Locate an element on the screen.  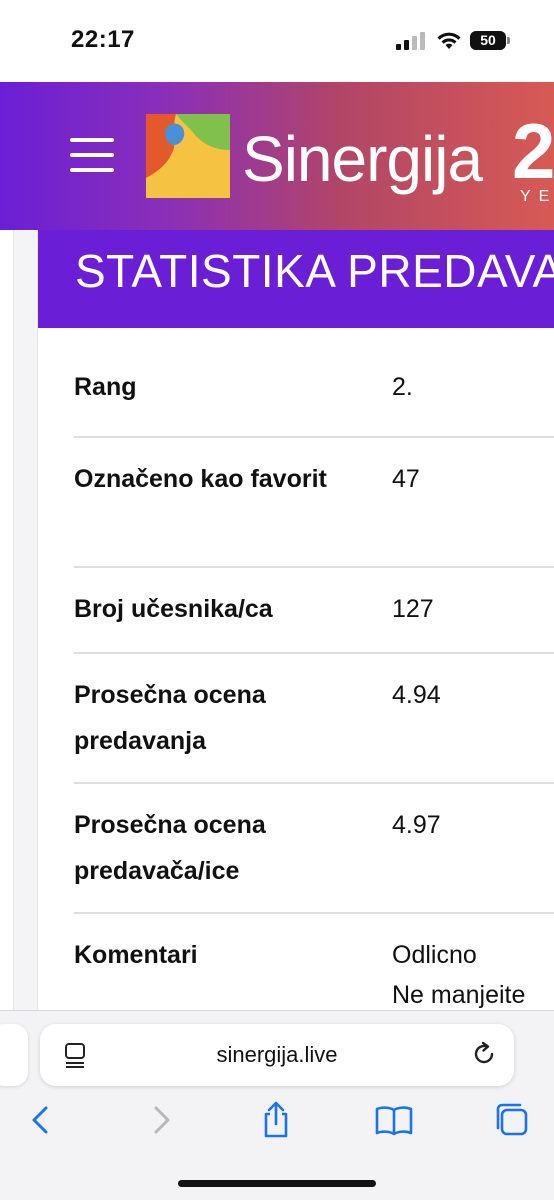
card-header: STATISTIKA PREDAVANJA is located at coordinates (296, 279).